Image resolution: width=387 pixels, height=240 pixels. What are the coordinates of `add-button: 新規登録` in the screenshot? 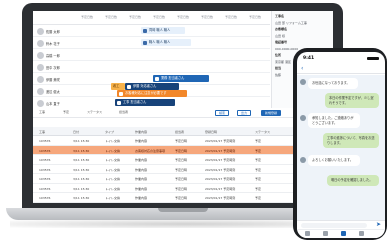 It's located at (271, 112).